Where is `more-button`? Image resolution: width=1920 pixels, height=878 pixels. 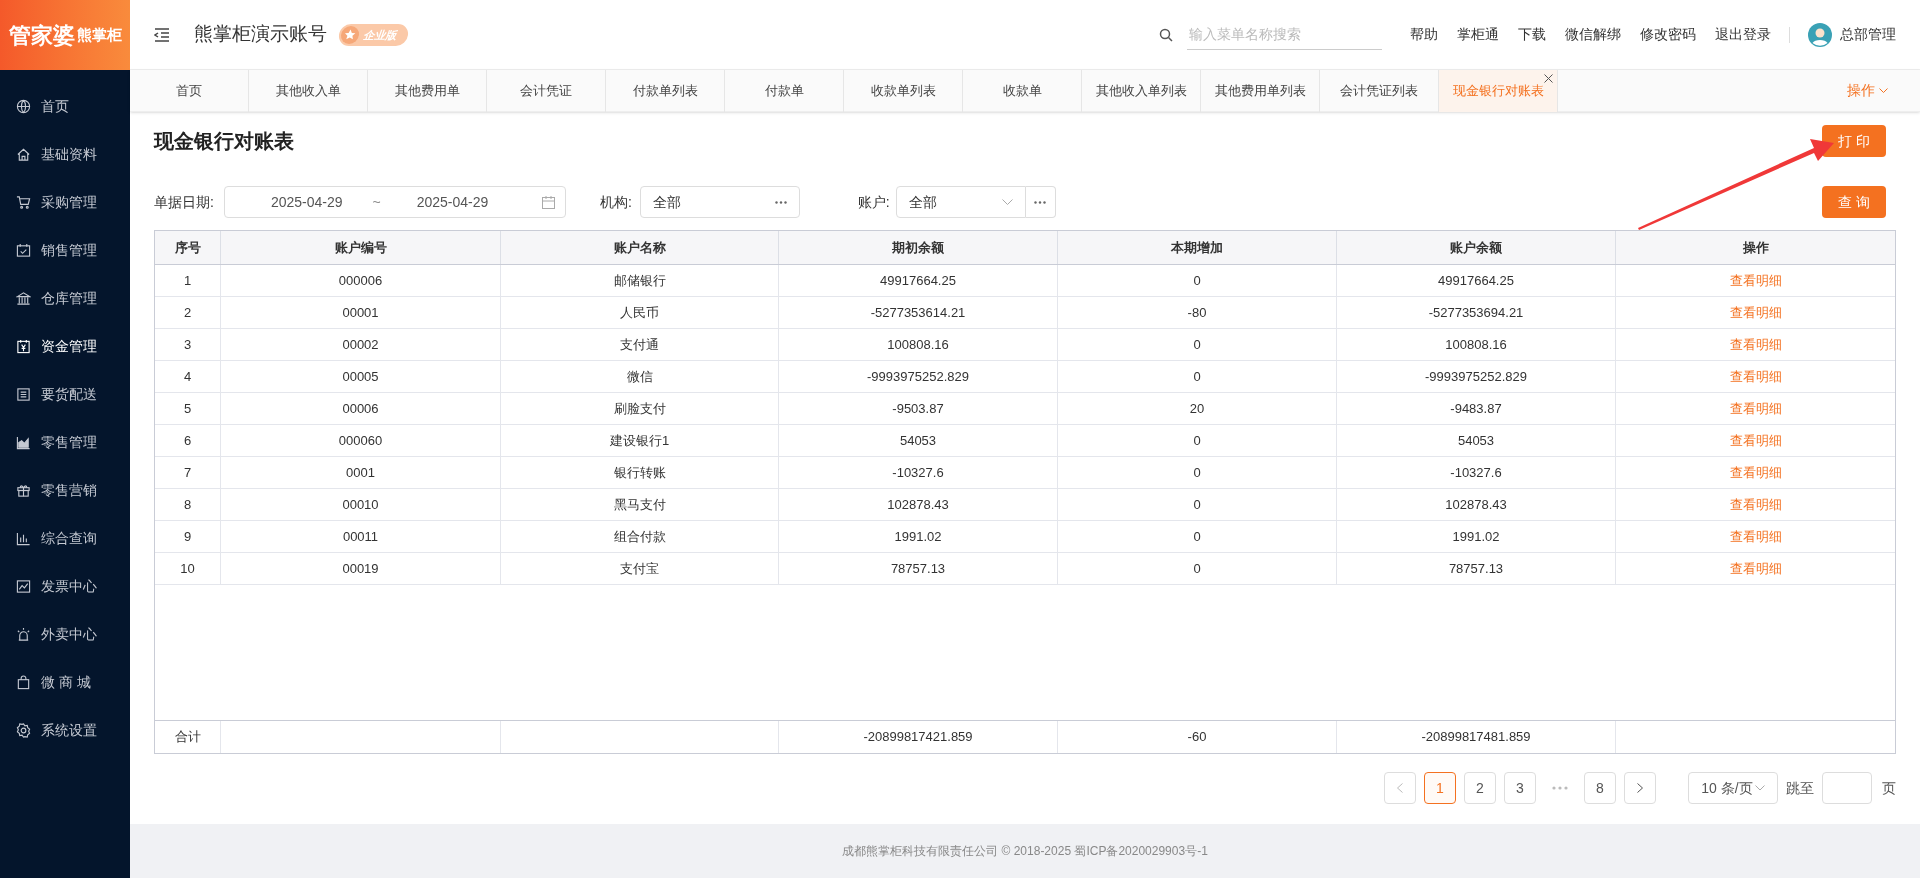
more-button is located at coordinates (1040, 202).